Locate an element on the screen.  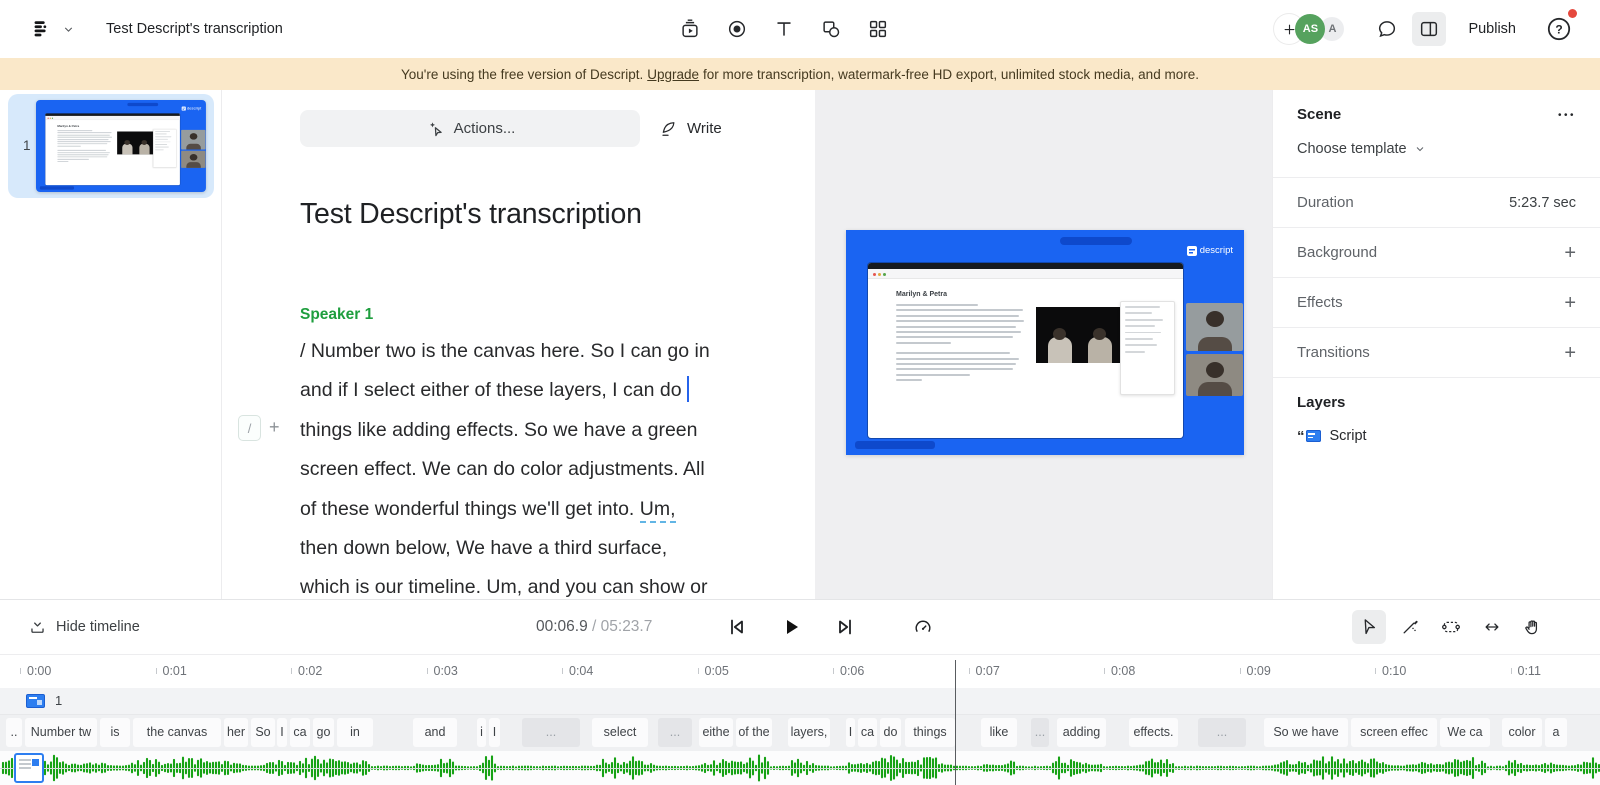
word-segment: So is located at coordinates (263, 732).